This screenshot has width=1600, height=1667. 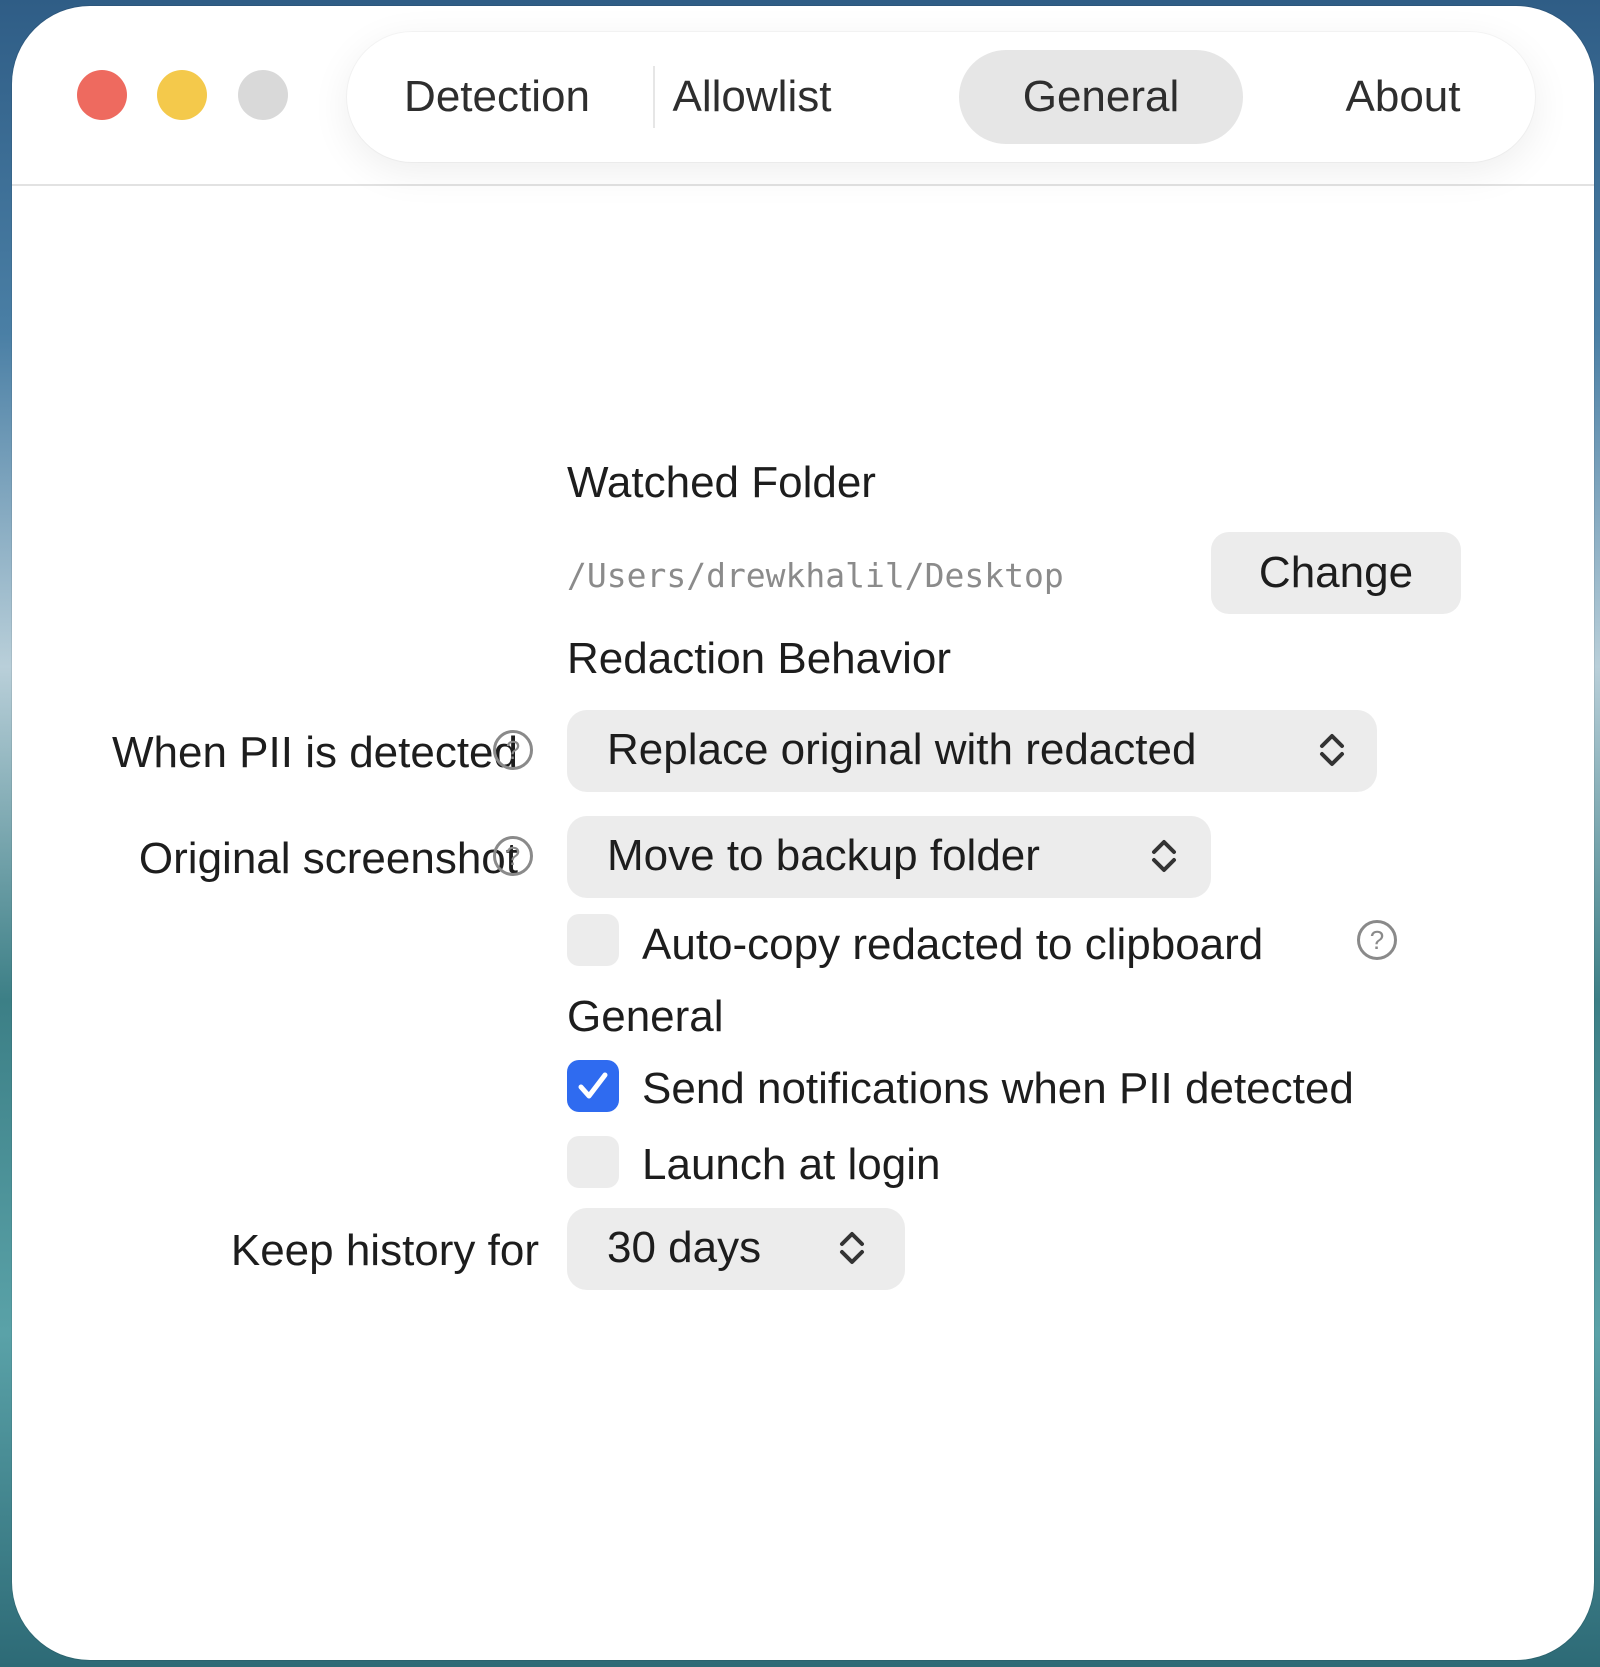 What do you see at coordinates (593, 1162) in the screenshot?
I see `launch-at-login-checkbox` at bounding box center [593, 1162].